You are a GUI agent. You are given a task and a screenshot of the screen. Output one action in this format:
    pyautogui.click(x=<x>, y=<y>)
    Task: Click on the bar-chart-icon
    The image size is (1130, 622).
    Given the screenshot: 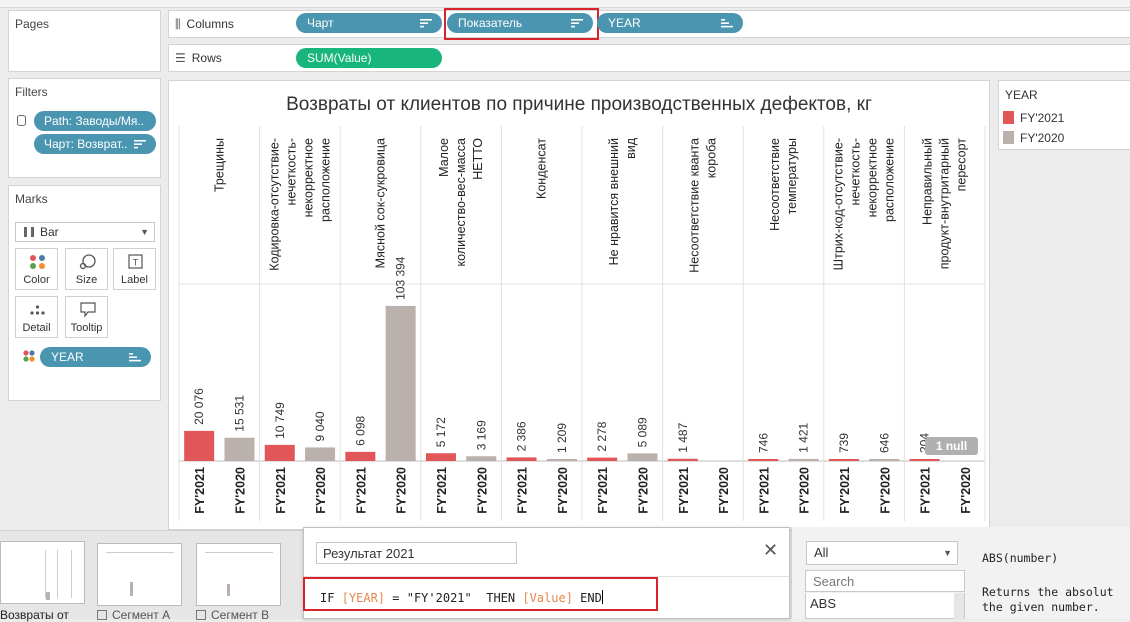 What is the action you would take?
    pyautogui.click(x=29, y=232)
    